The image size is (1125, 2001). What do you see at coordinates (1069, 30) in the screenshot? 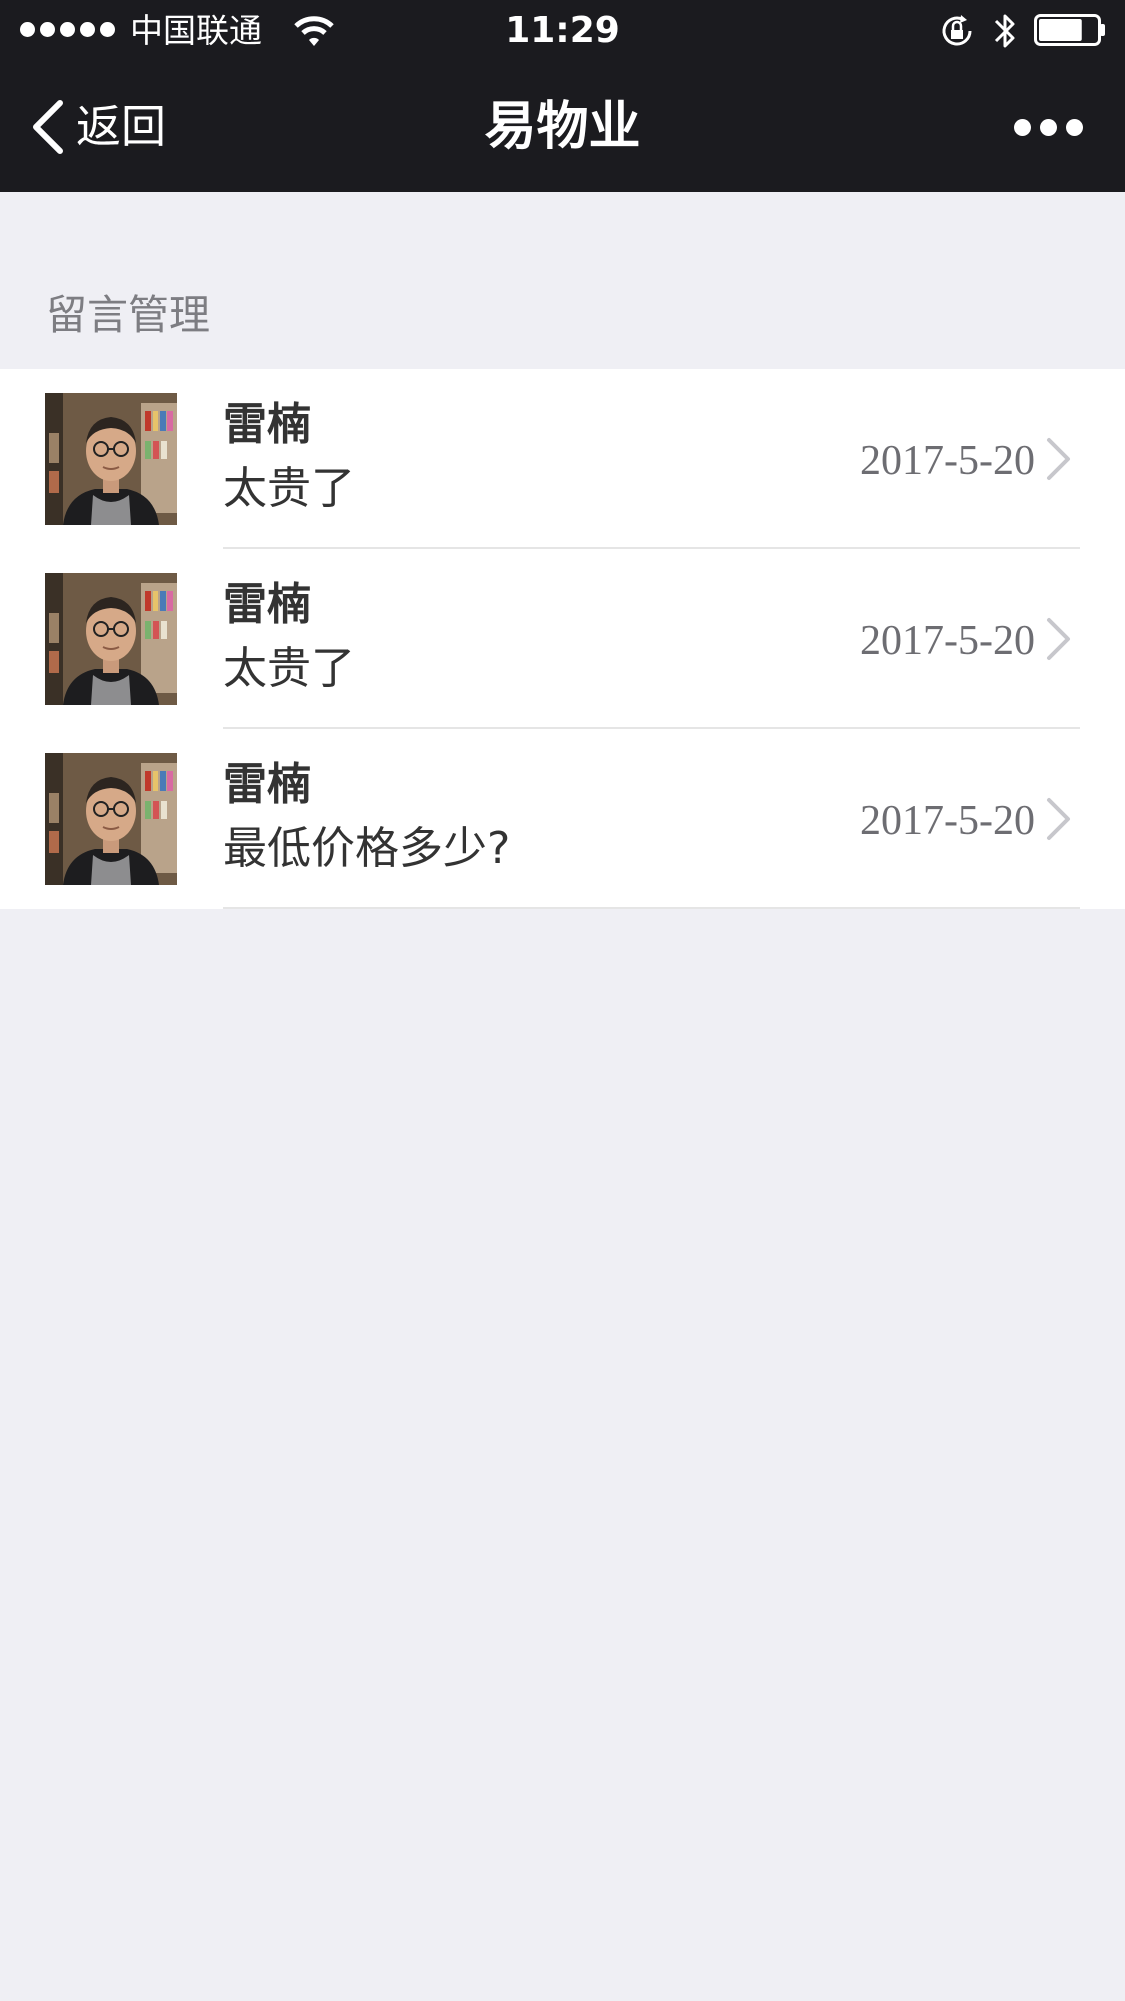
I see `battery-icon` at bounding box center [1069, 30].